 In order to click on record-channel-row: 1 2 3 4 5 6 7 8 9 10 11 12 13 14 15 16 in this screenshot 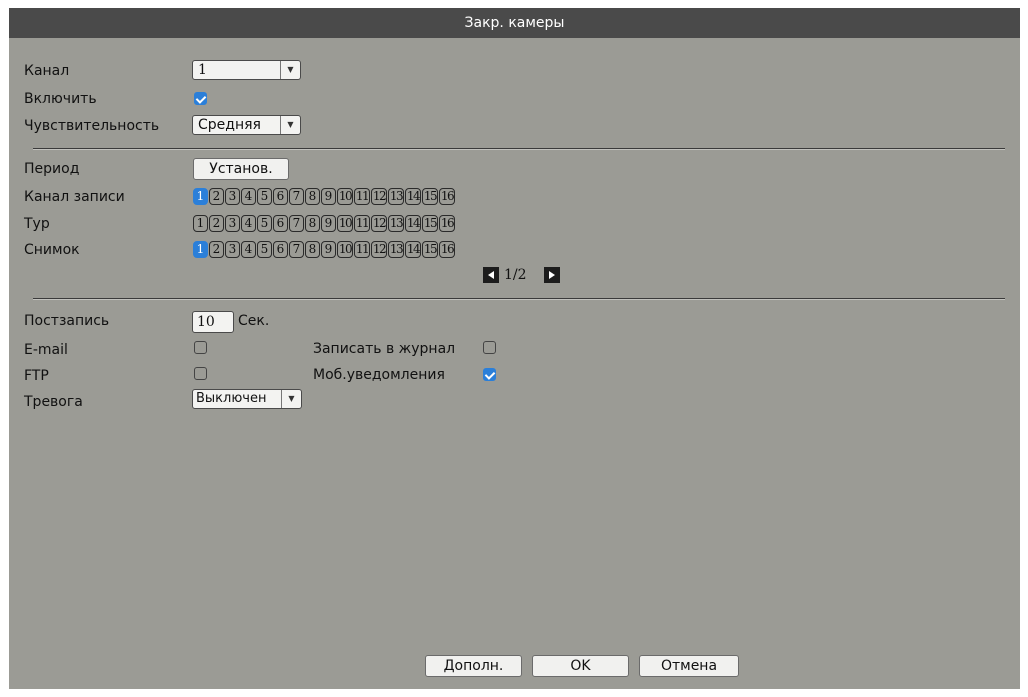, I will do `click(324, 197)`.